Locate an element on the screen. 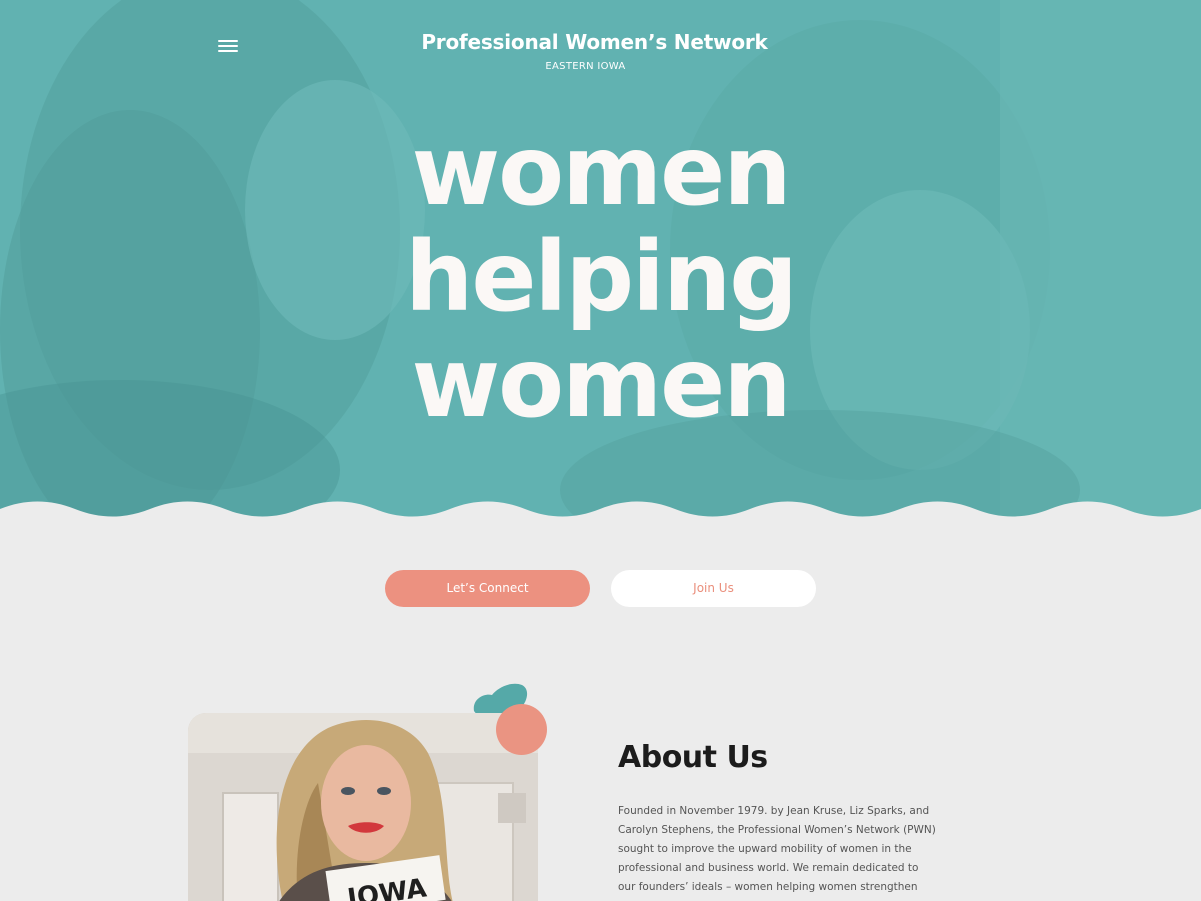 This screenshot has height=901, width=1201. site-subtitle: EASTERN IOWA is located at coordinates (585, 66).